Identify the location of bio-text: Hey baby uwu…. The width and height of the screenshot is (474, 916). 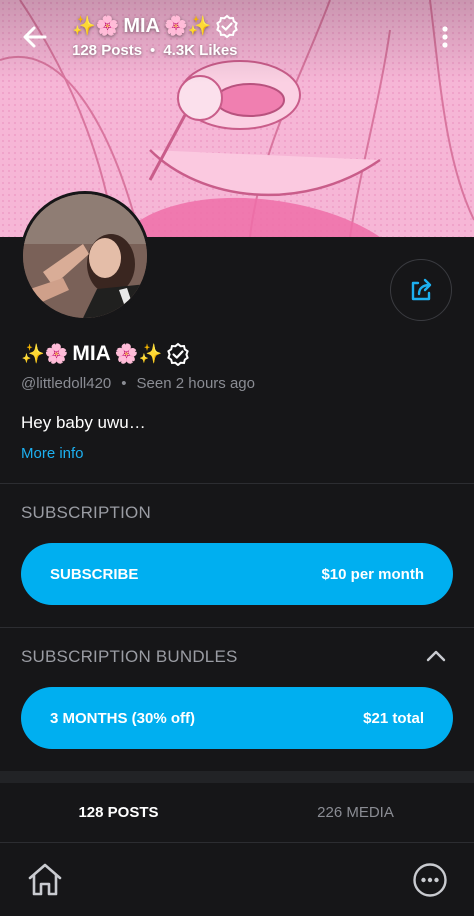
(83, 422).